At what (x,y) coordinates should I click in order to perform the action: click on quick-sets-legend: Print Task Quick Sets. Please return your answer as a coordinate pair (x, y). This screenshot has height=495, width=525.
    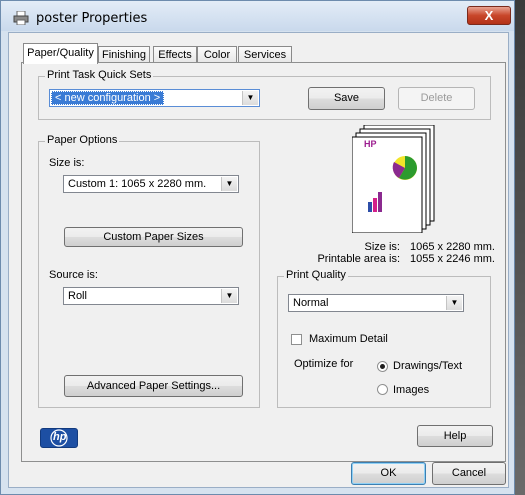
    Looking at the image, I should click on (99, 75).